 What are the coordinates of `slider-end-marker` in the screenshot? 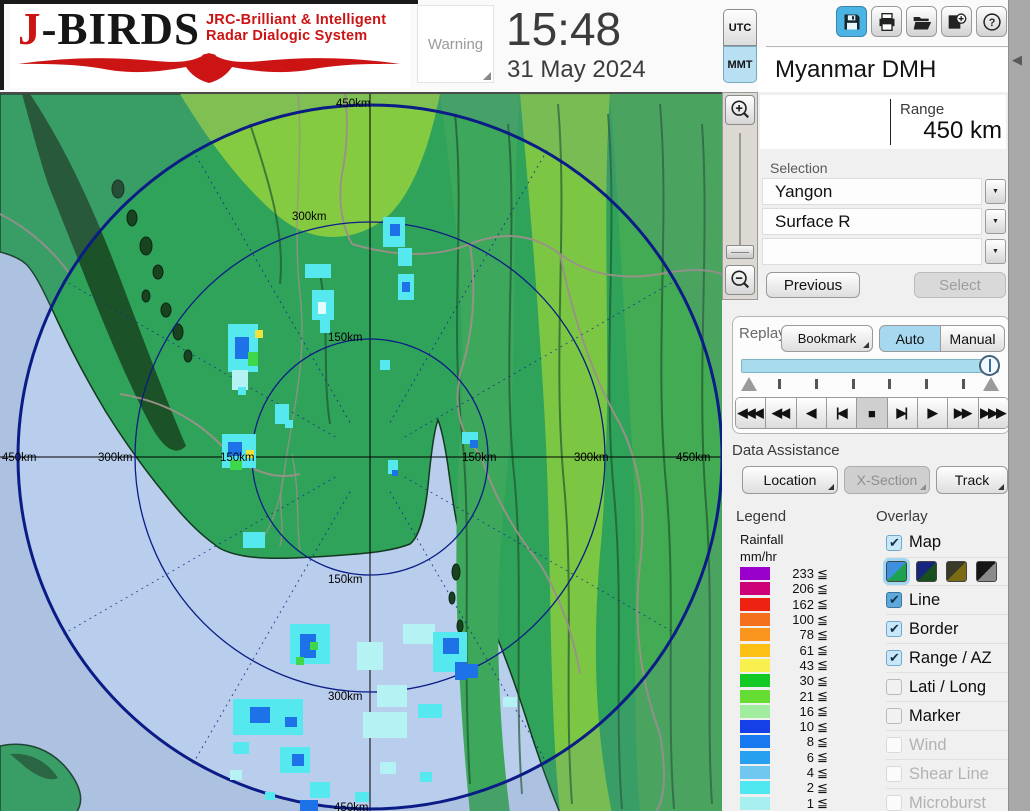 It's located at (991, 384).